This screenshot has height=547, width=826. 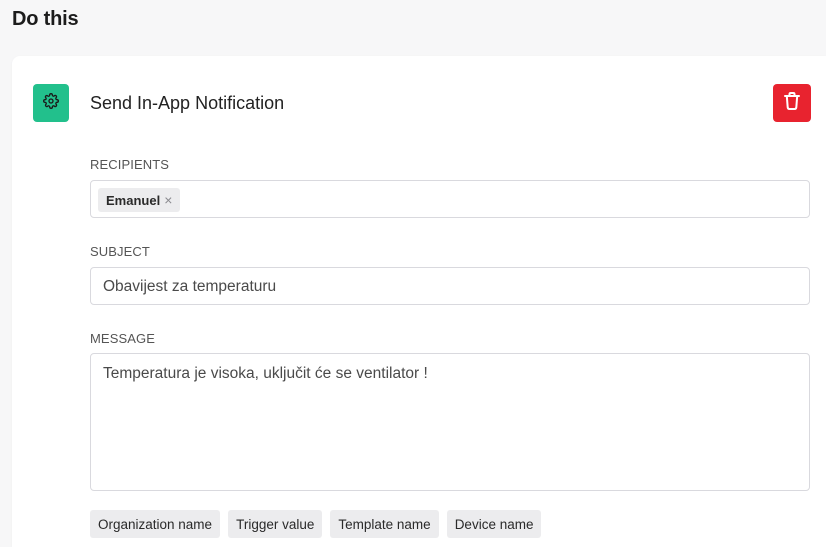 What do you see at coordinates (155, 524) in the screenshot?
I see `variable-chip-organization-name: Organization name` at bounding box center [155, 524].